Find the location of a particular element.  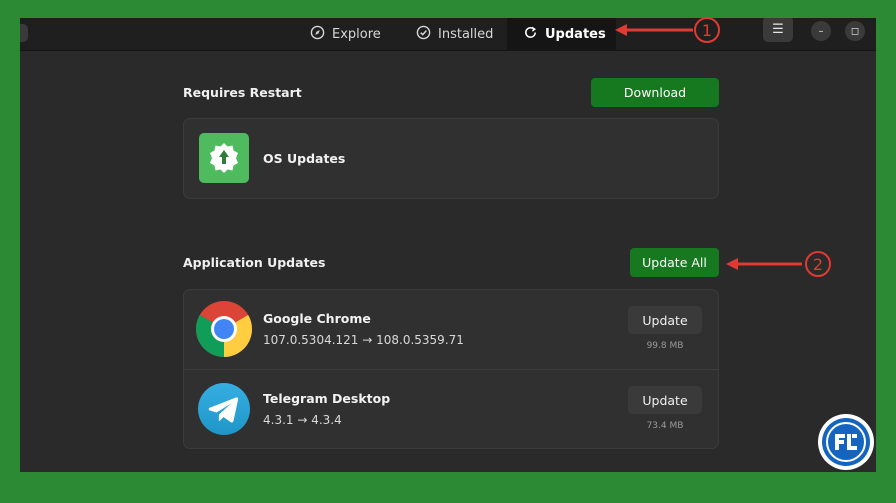

header-bar: Explore Installed Updates ☰ – ◻ is located at coordinates (448, 34).